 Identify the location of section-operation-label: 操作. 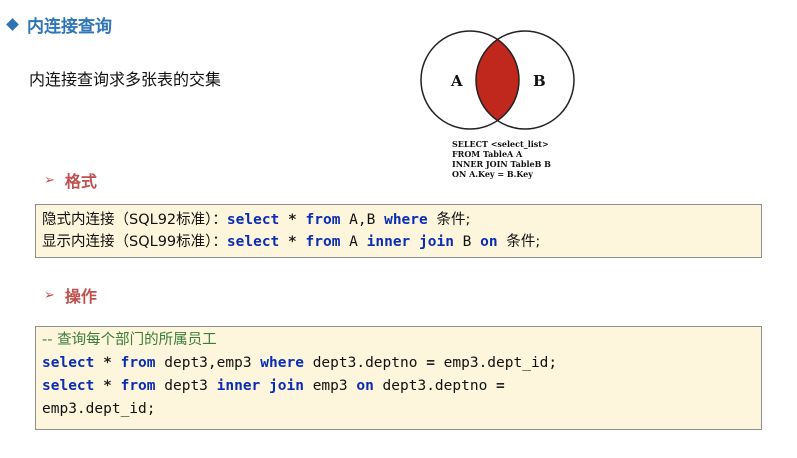
(80, 296).